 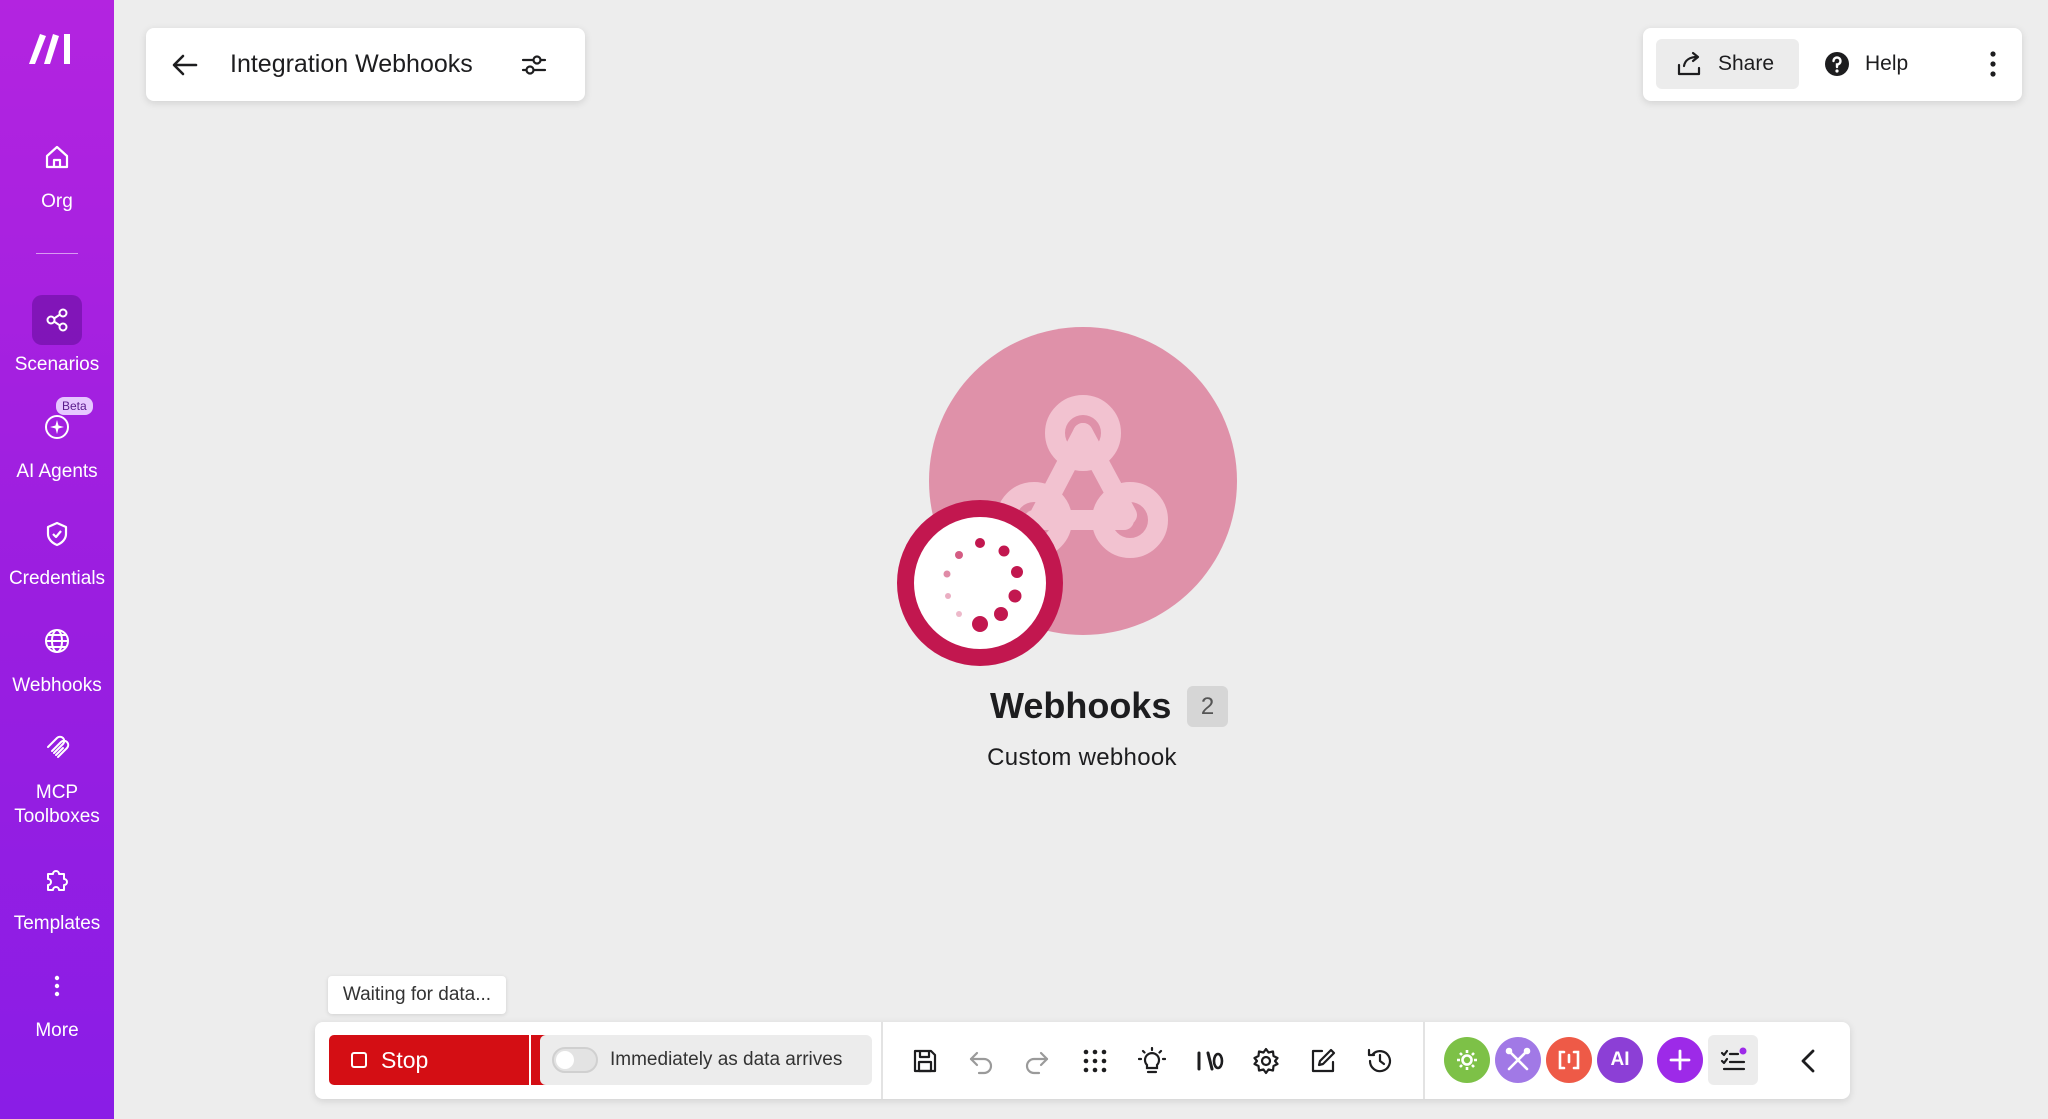 What do you see at coordinates (57, 879) in the screenshot?
I see `puzzle-icon` at bounding box center [57, 879].